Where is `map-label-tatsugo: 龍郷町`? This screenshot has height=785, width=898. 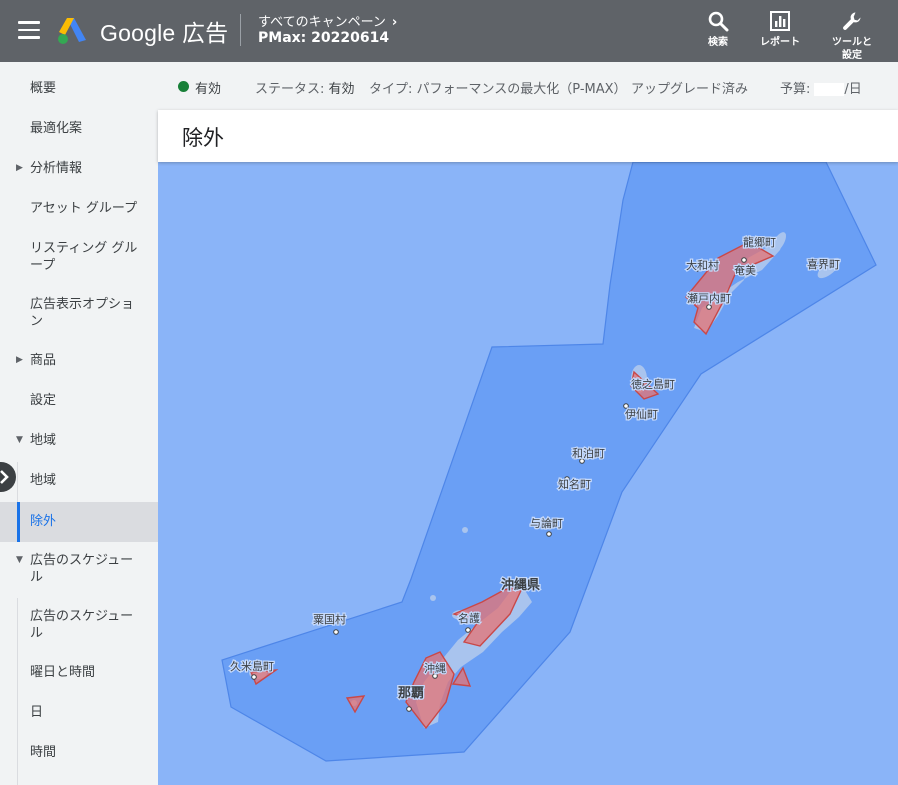 map-label-tatsugo: 龍郷町 is located at coordinates (759, 242).